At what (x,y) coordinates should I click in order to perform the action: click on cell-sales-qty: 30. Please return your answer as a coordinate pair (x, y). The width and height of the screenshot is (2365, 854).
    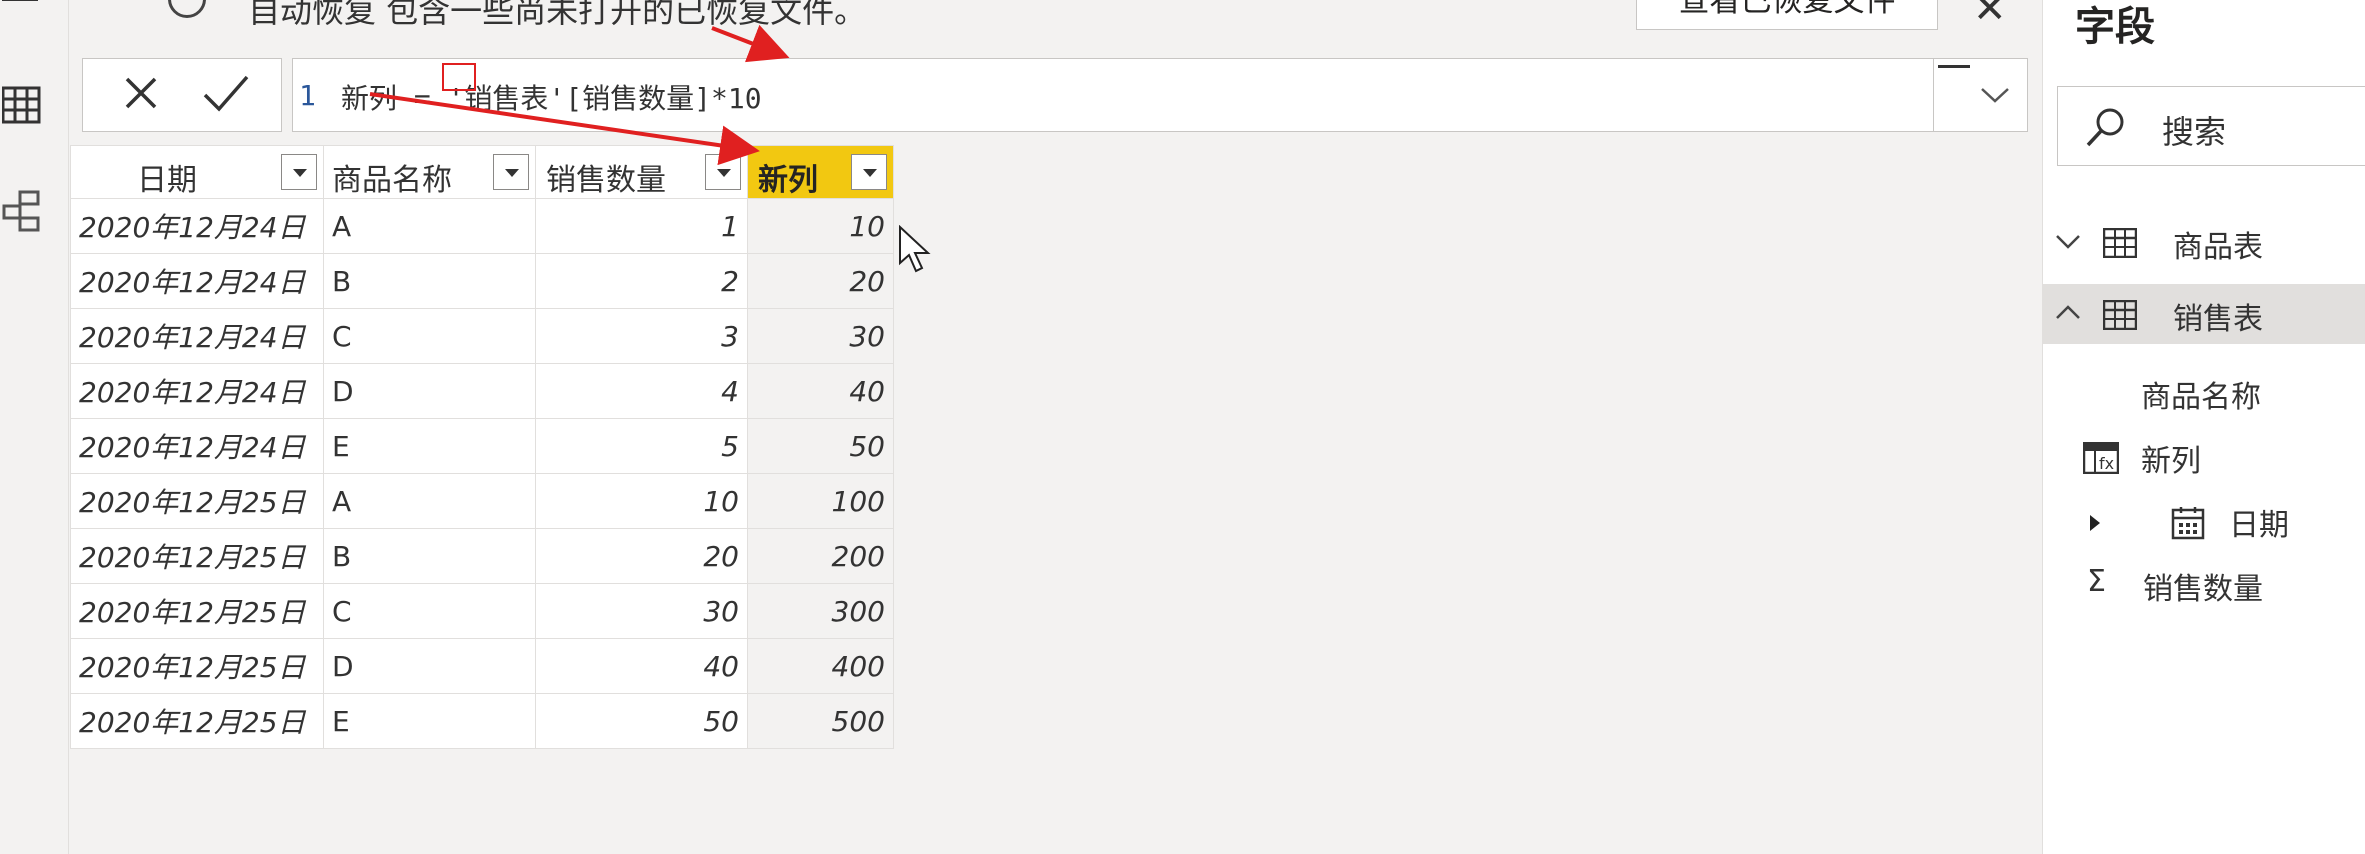
    Looking at the image, I should click on (641, 611).